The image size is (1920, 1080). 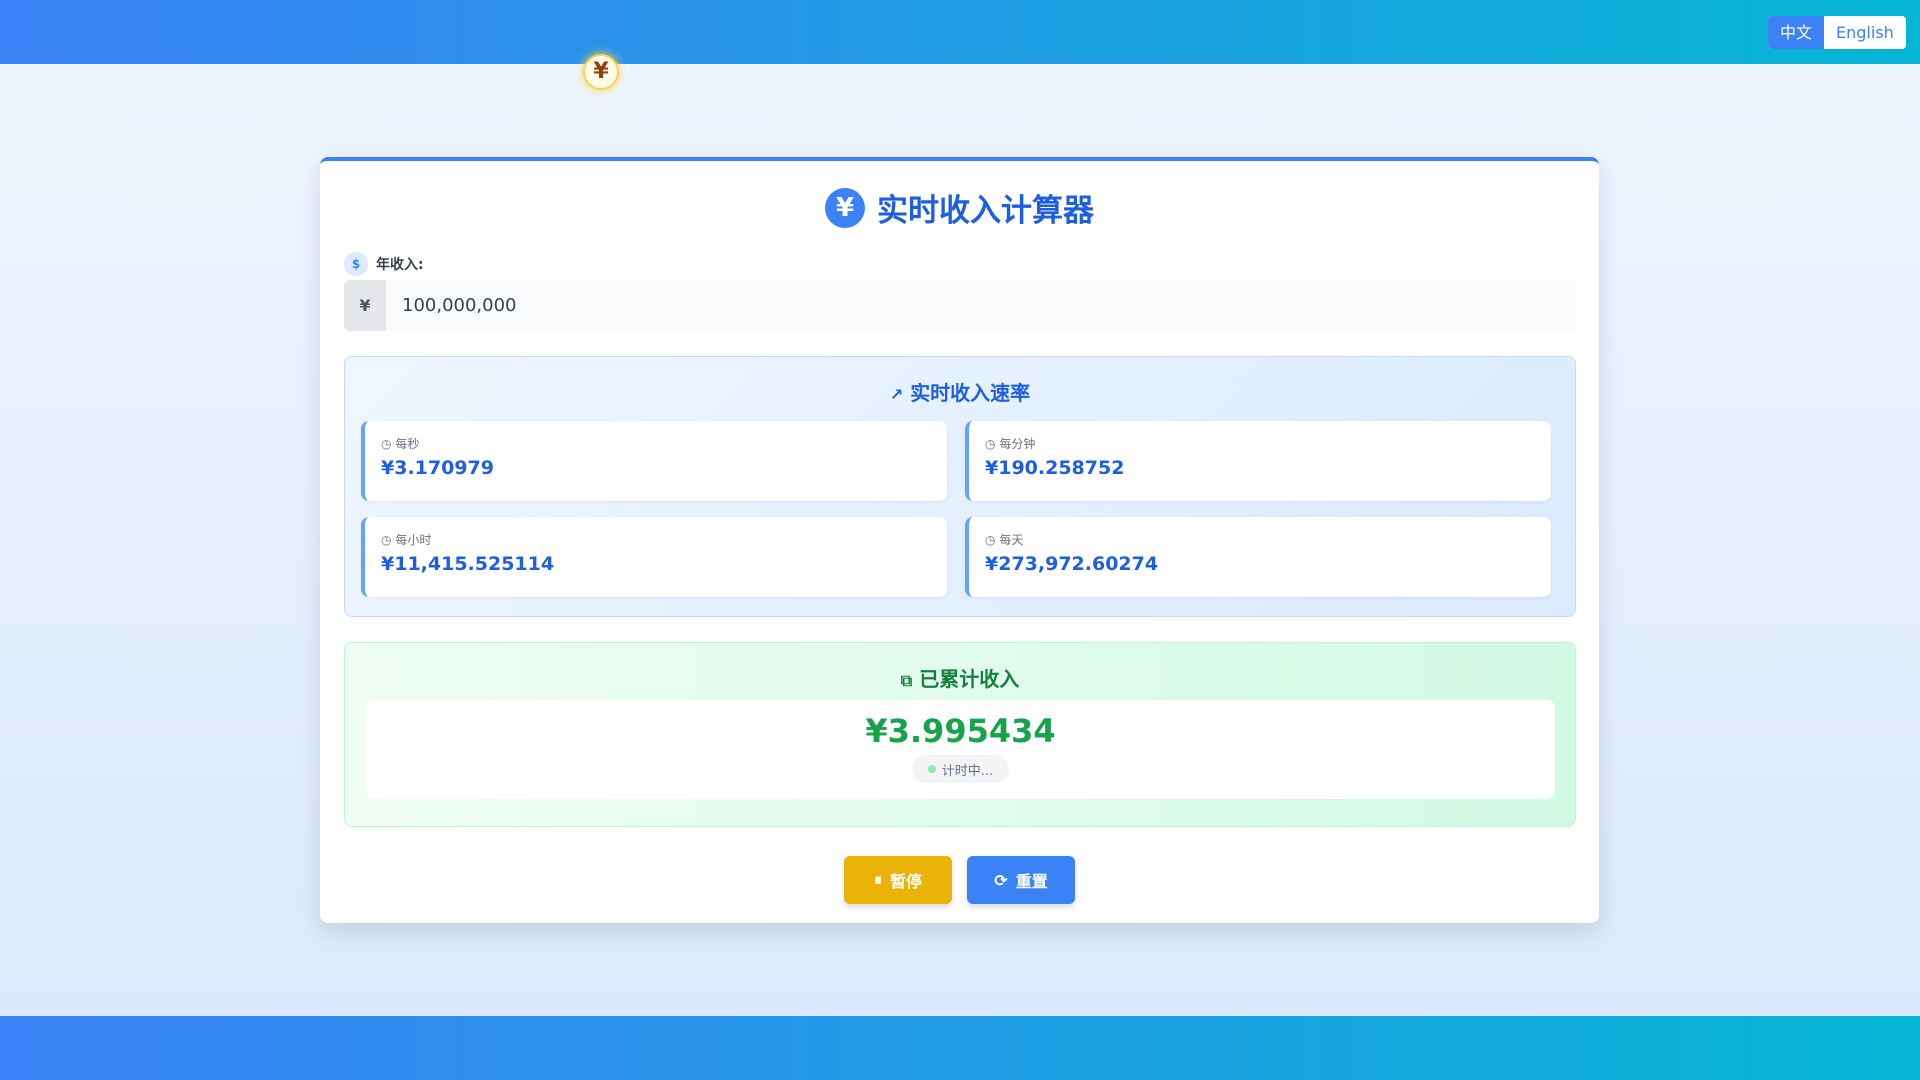 I want to click on refresh-icon: ⟳, so click(x=1001, y=880).